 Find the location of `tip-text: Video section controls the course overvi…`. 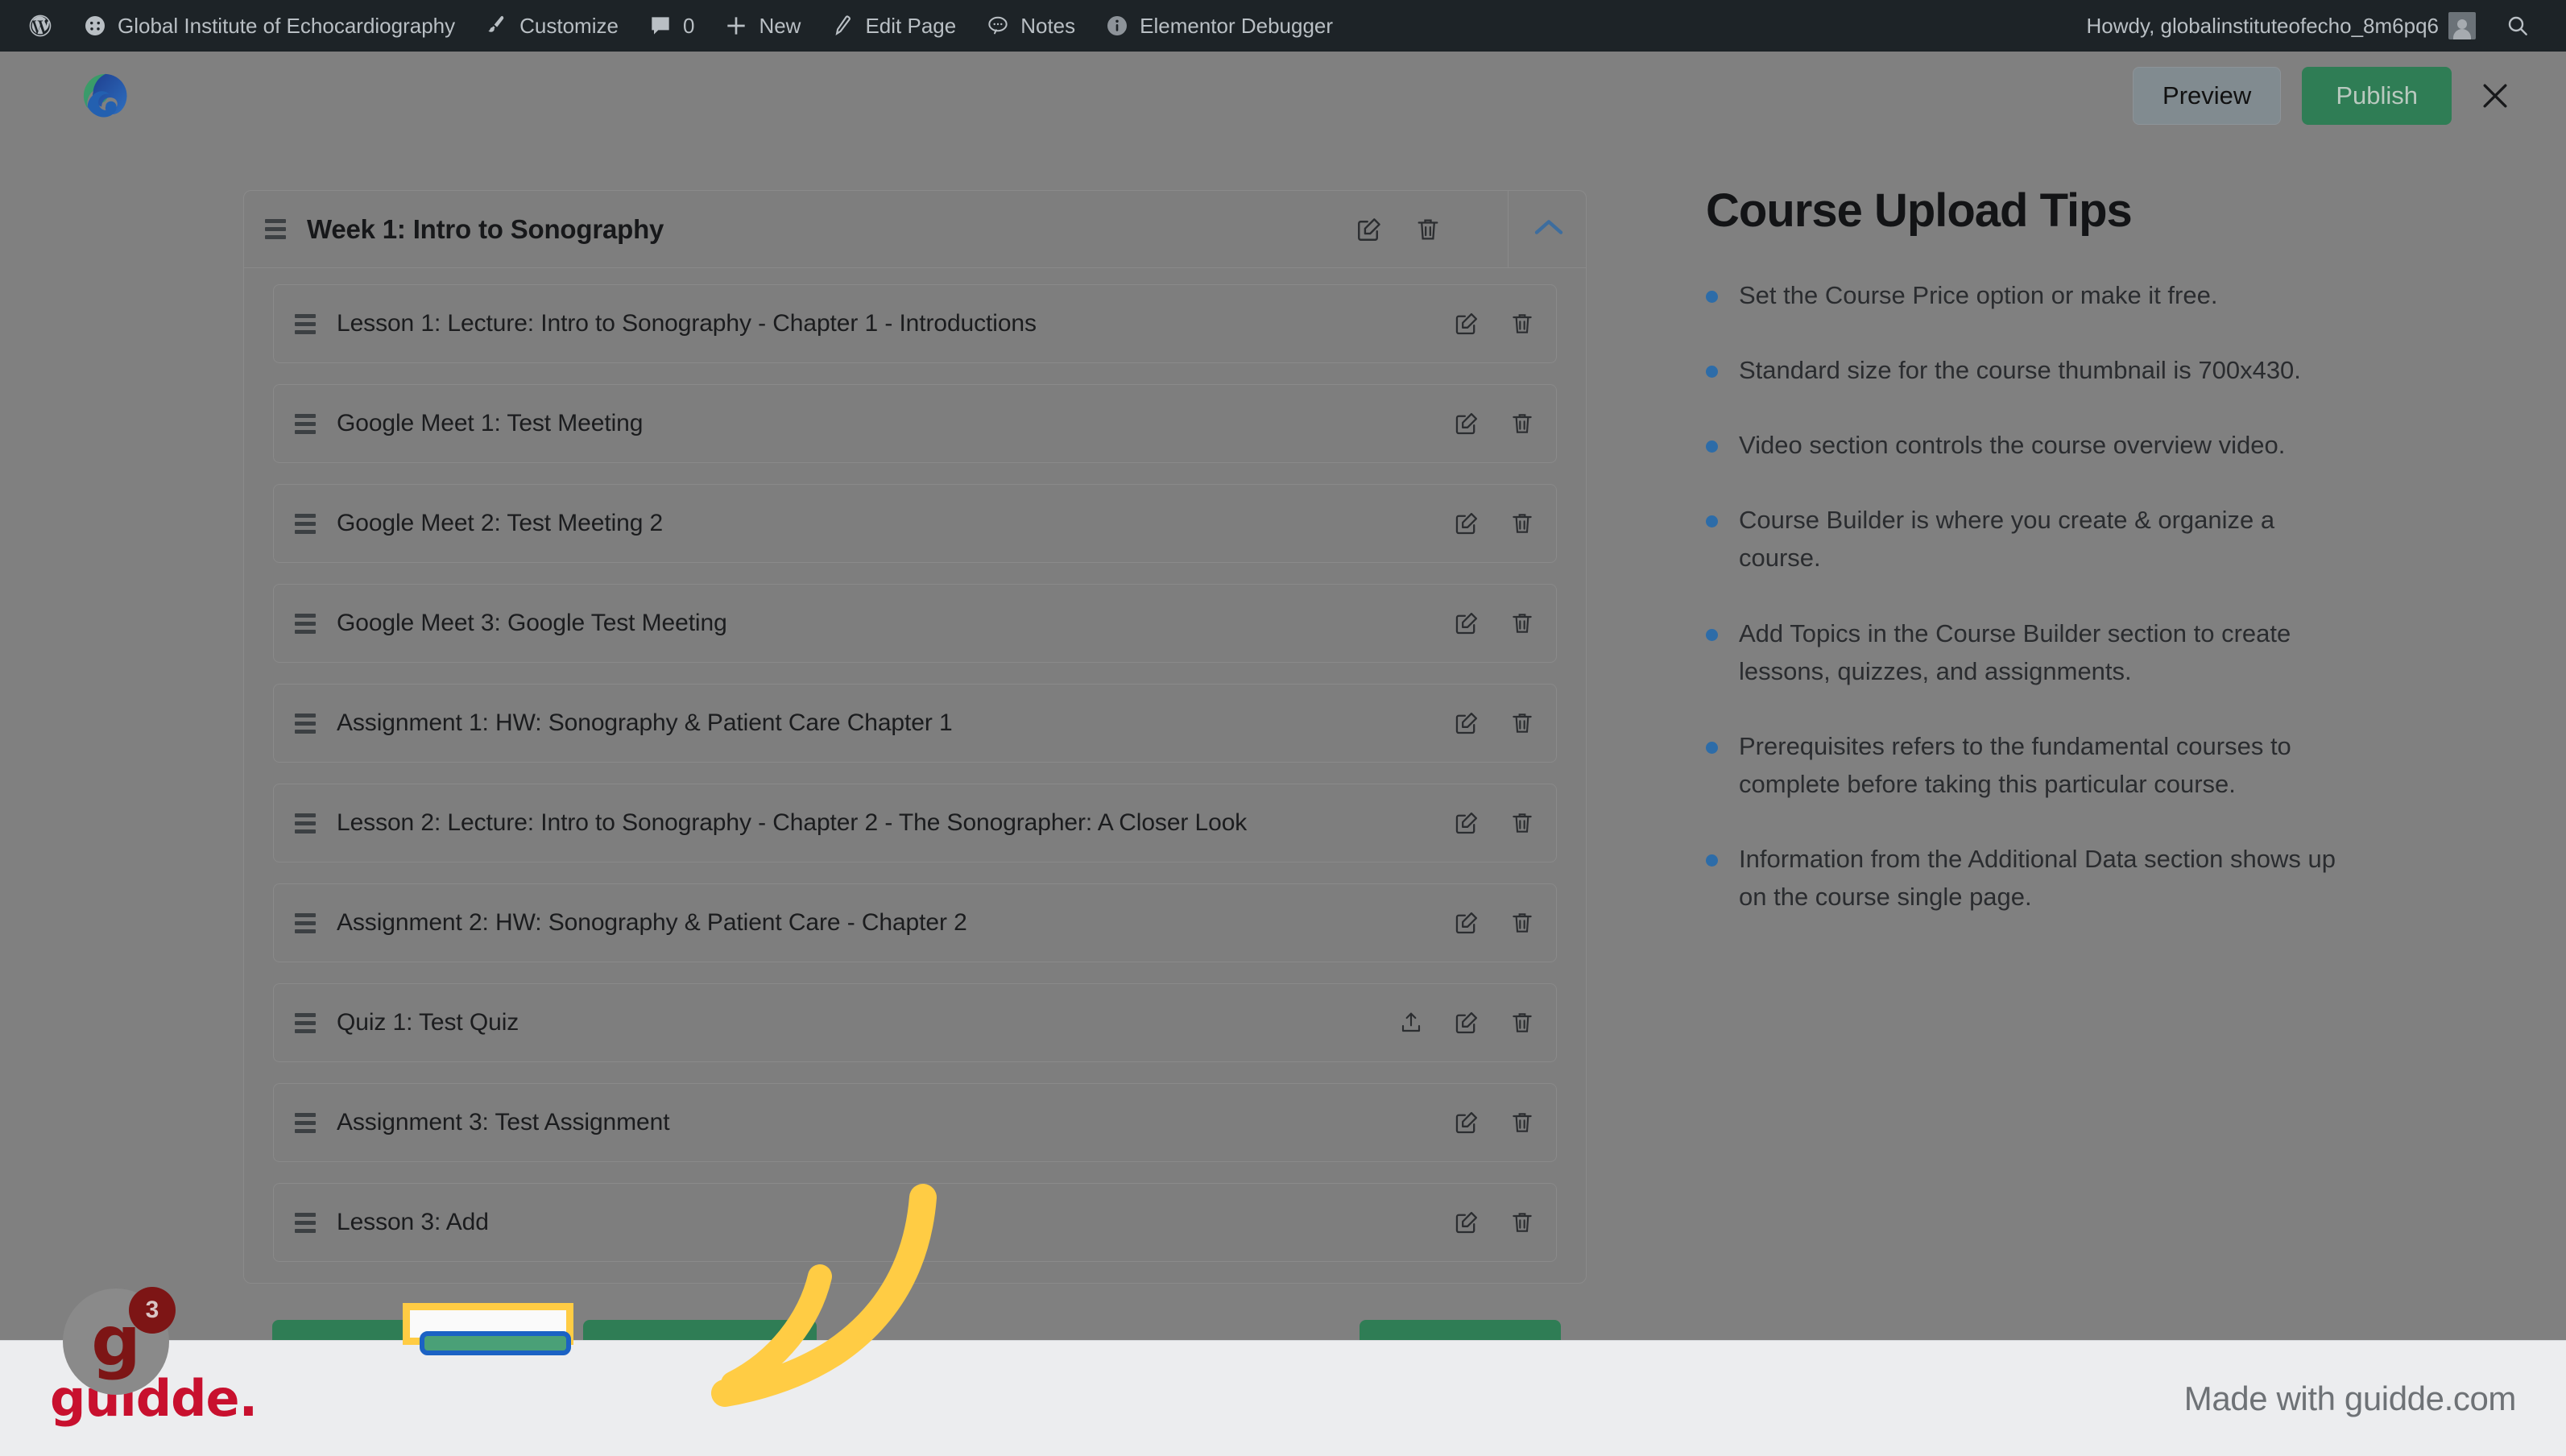

tip-text: Video section controls the course overvi… is located at coordinates (2012, 445).